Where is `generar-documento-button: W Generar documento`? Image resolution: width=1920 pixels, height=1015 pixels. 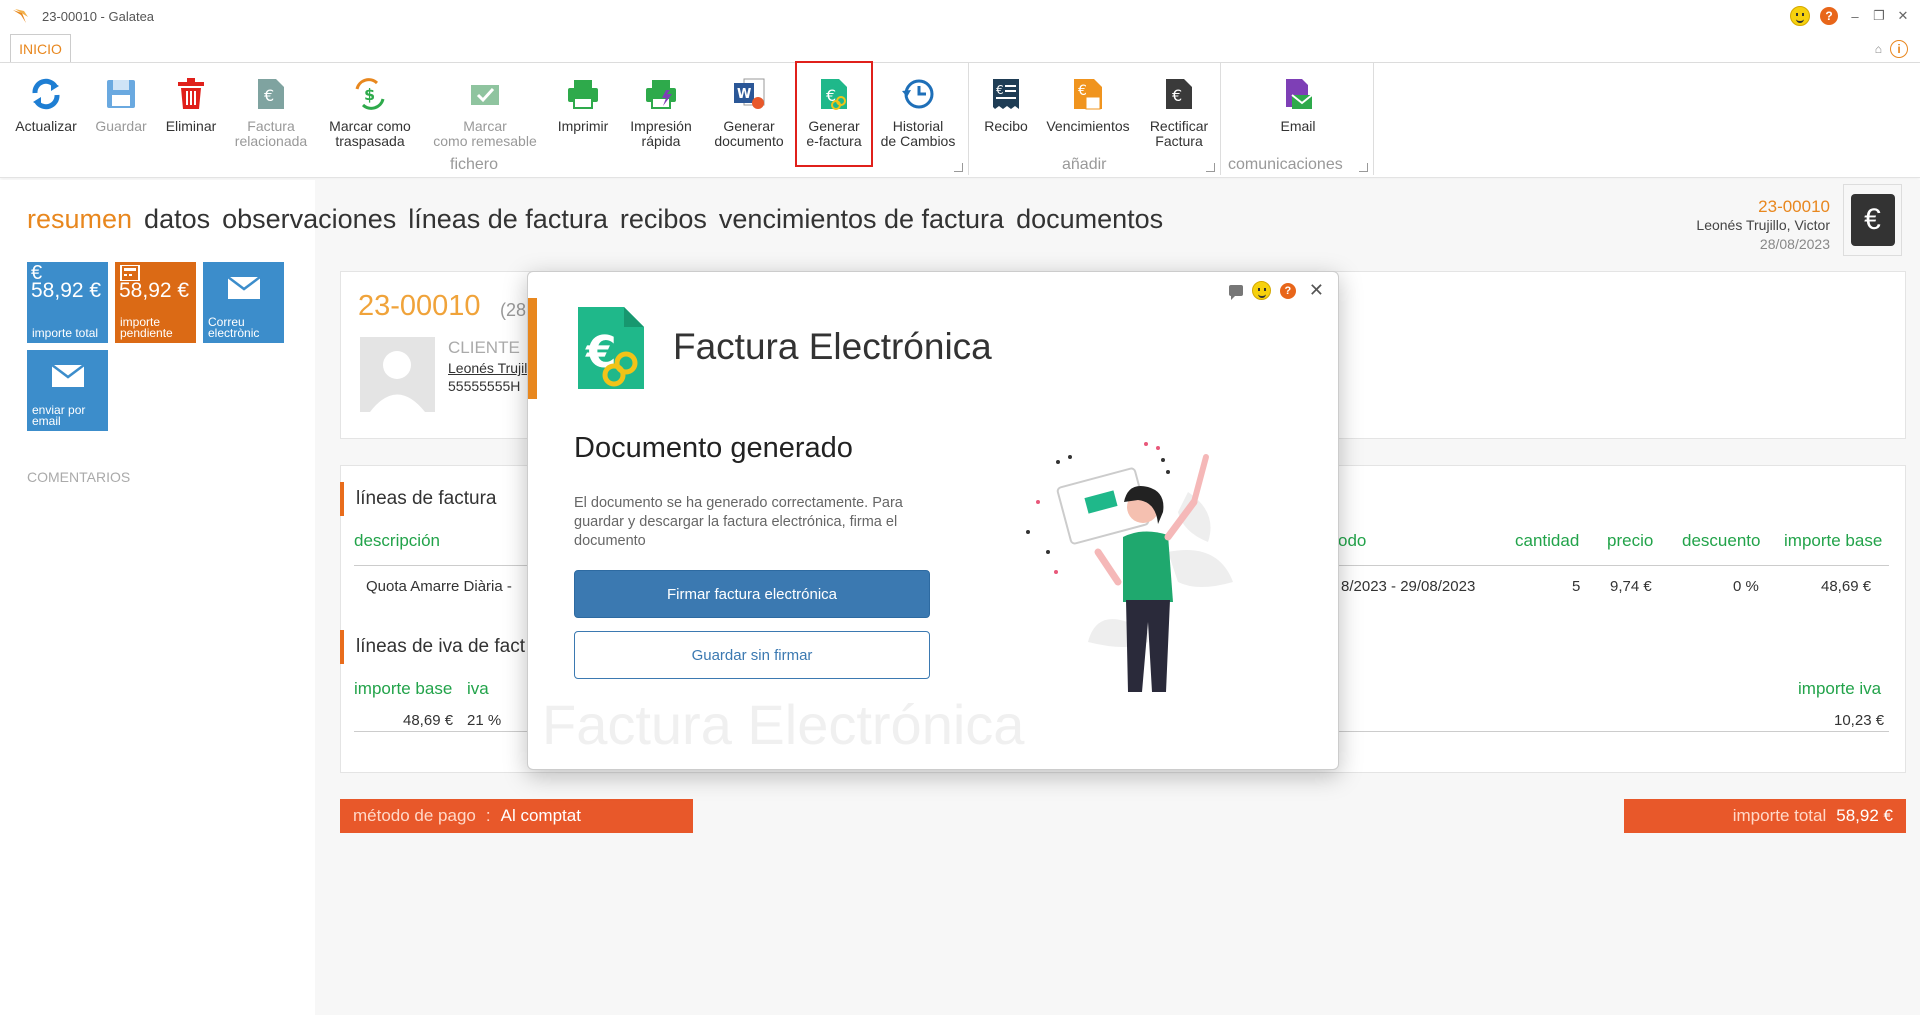 generar-documento-button: W Generar documento is located at coordinates (749, 112).